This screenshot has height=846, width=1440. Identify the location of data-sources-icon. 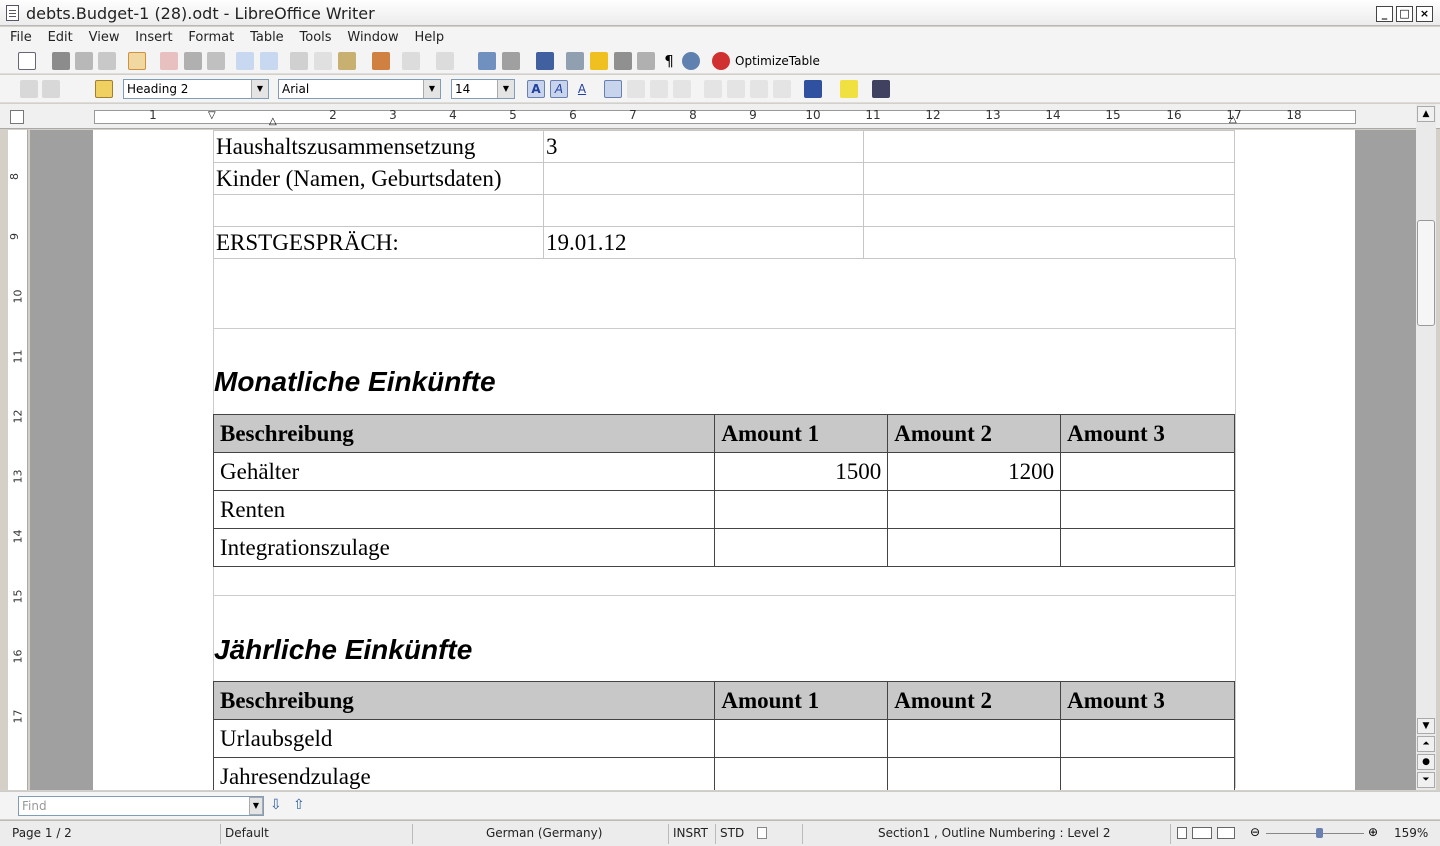
(646, 61).